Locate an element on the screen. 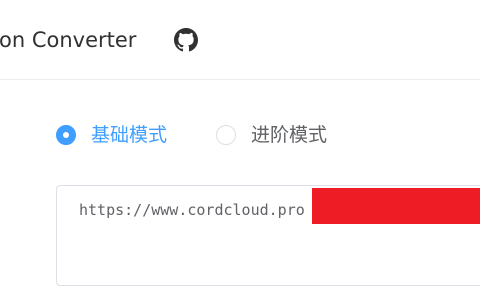 This screenshot has height=300, width=480. github-icon is located at coordinates (186, 40).